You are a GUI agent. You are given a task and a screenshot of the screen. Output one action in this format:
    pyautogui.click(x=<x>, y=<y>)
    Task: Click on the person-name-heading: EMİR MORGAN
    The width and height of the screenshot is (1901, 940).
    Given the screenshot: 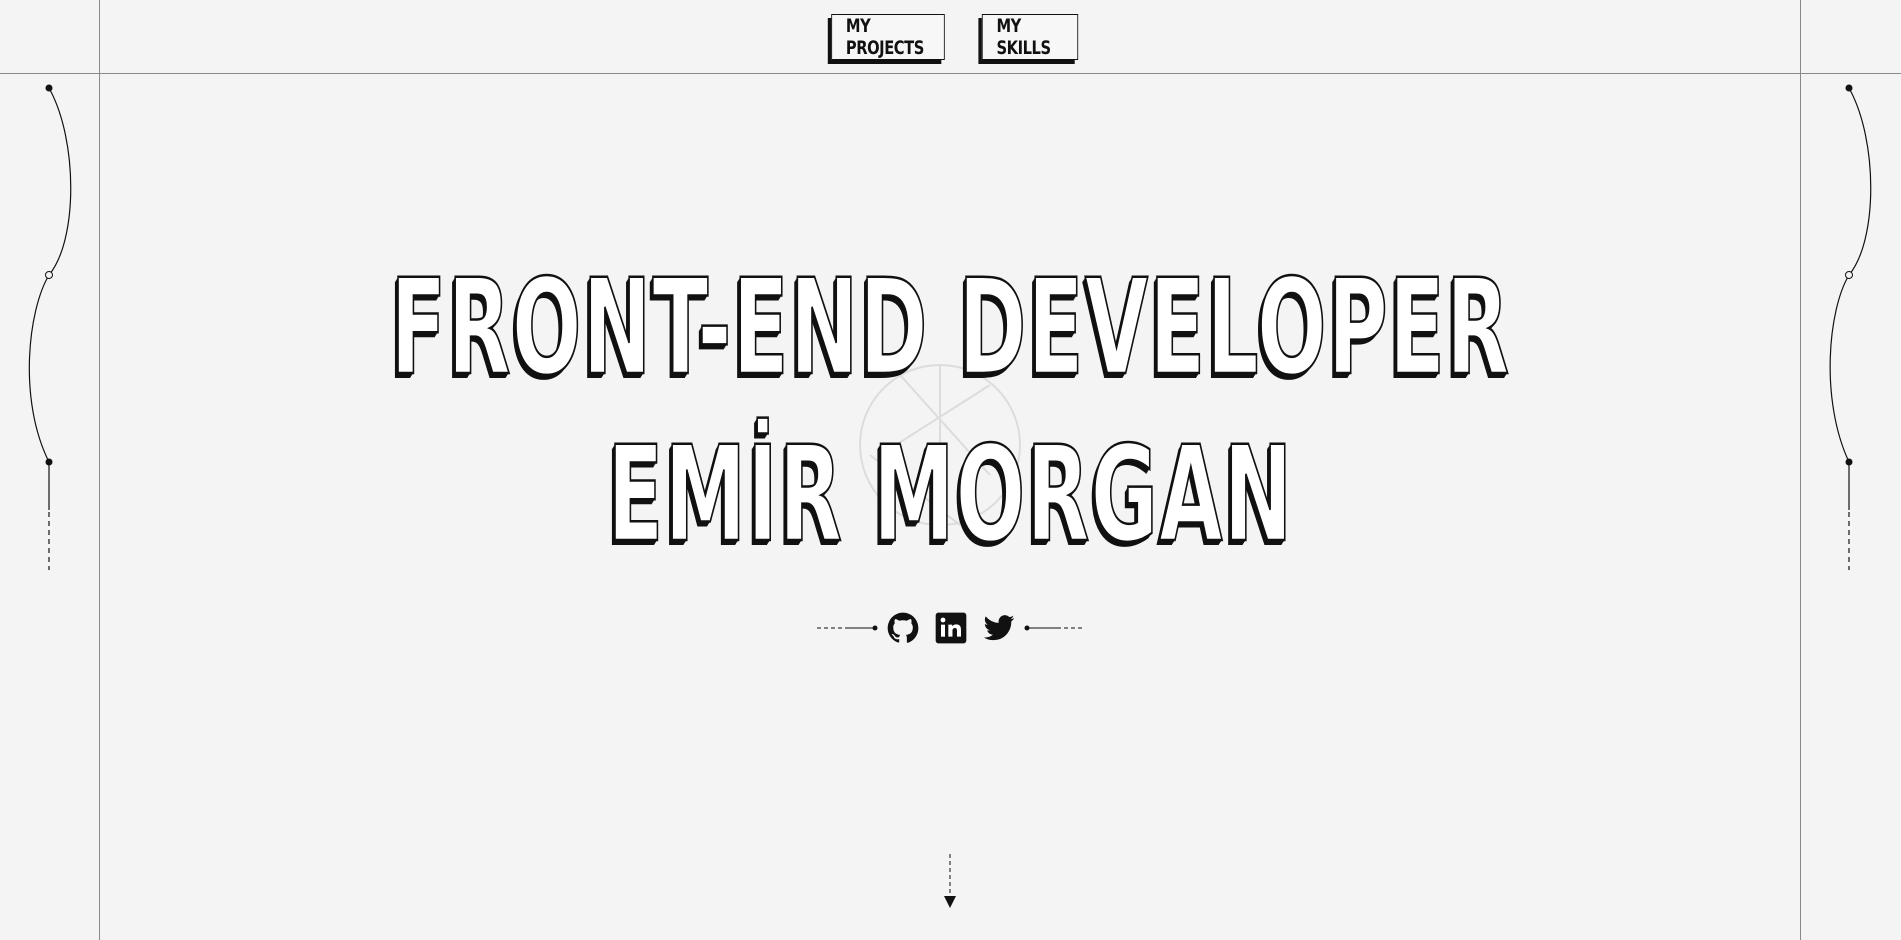 What is the action you would take?
    pyautogui.click(x=950, y=495)
    